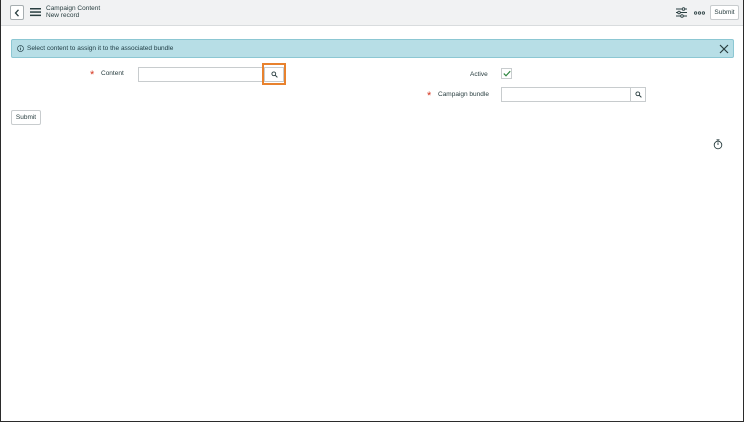  I want to click on record-subtitle: New record, so click(63, 15).